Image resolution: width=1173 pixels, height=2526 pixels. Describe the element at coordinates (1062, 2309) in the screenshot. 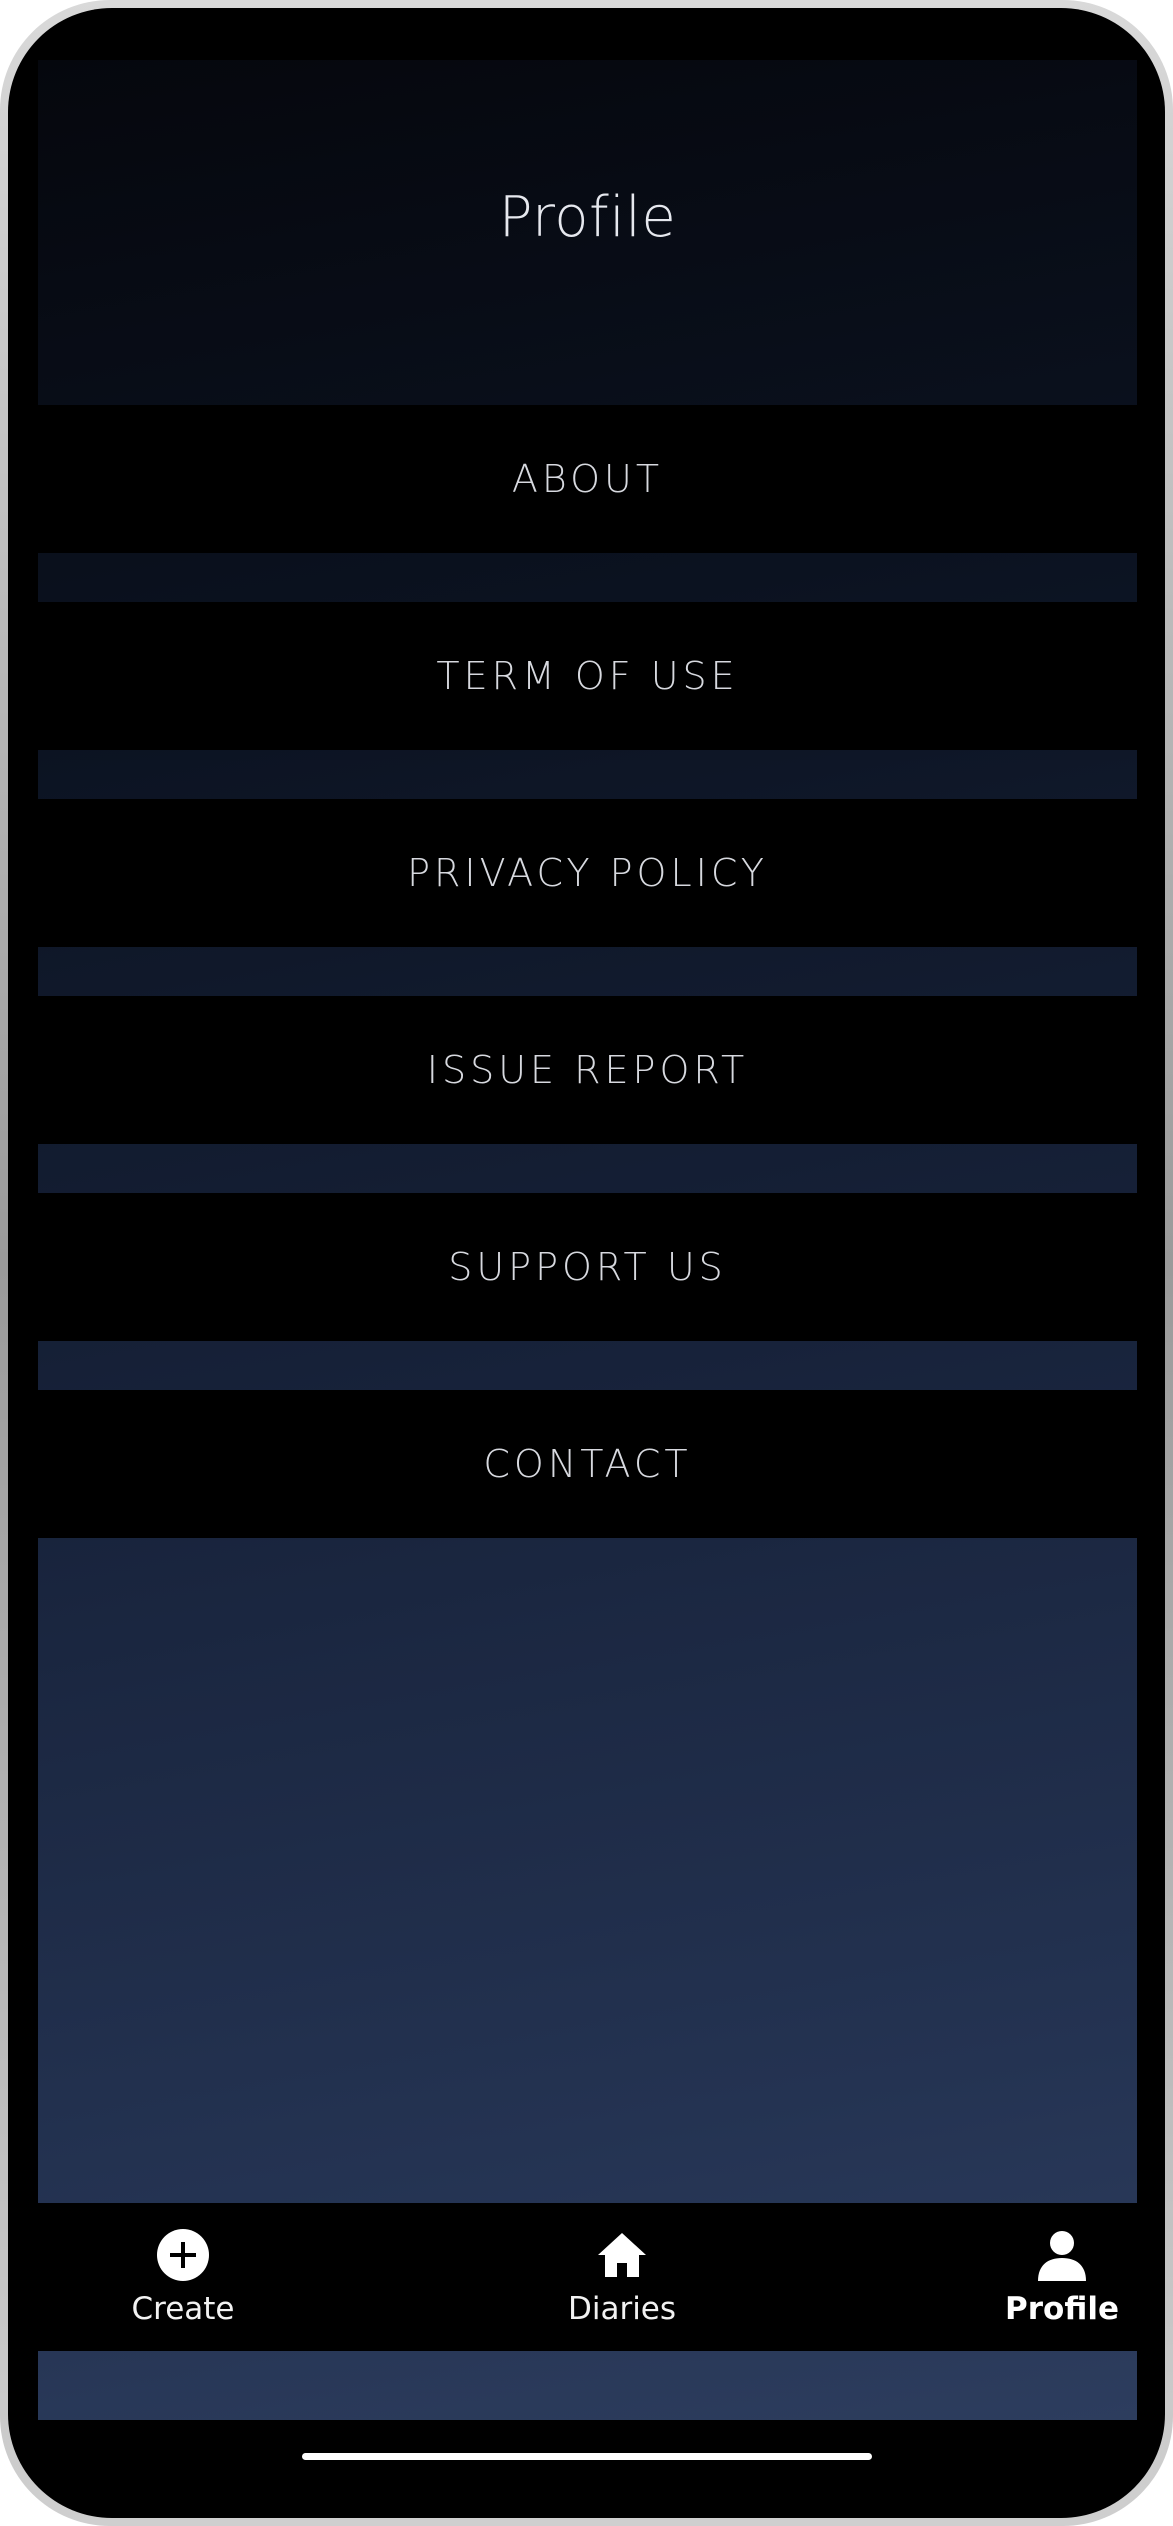

I see `tab-label: Profile` at that location.